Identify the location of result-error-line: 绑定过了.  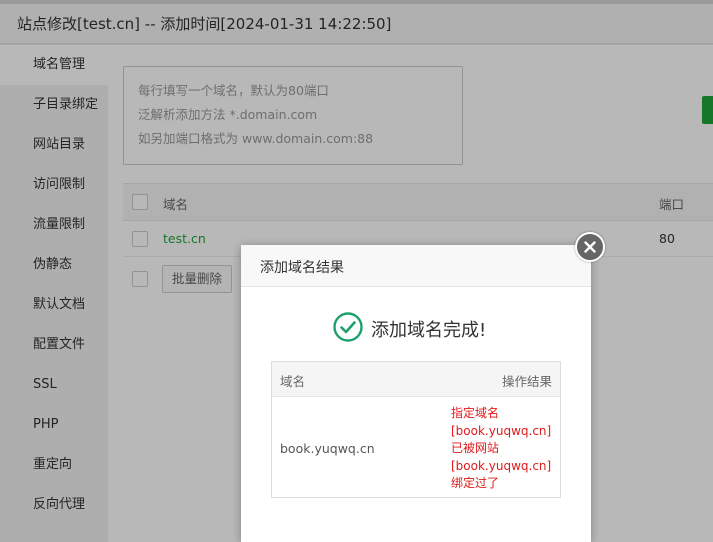
(475, 483).